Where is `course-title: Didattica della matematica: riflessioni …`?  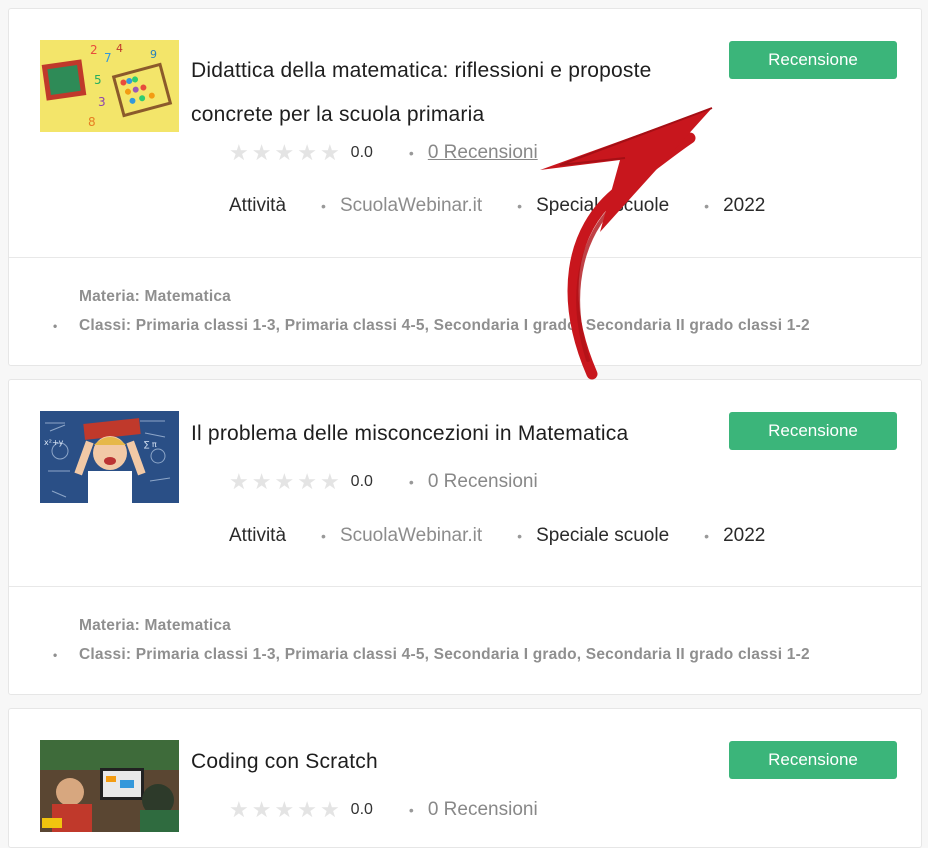 course-title: Didattica della matematica: riflessioni … is located at coordinates (463, 93).